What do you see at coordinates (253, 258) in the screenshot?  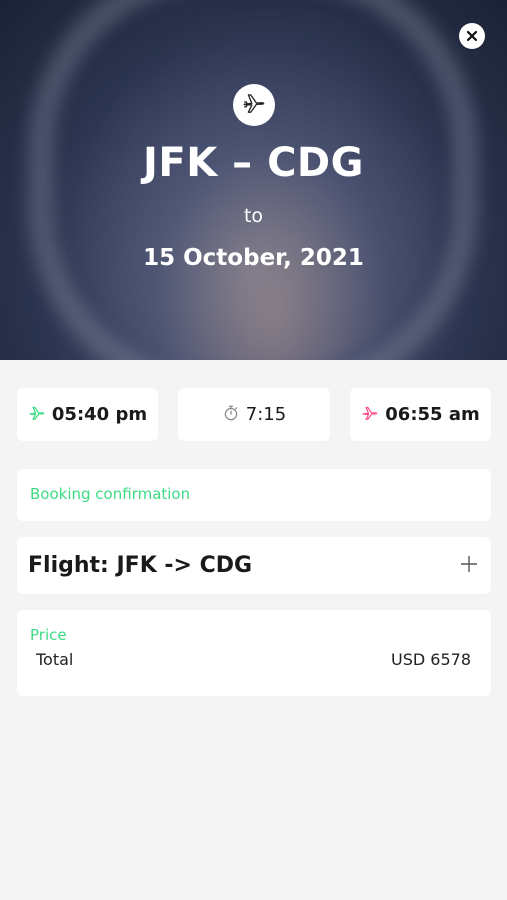 I see `flight-date: 15 October, 2021` at bounding box center [253, 258].